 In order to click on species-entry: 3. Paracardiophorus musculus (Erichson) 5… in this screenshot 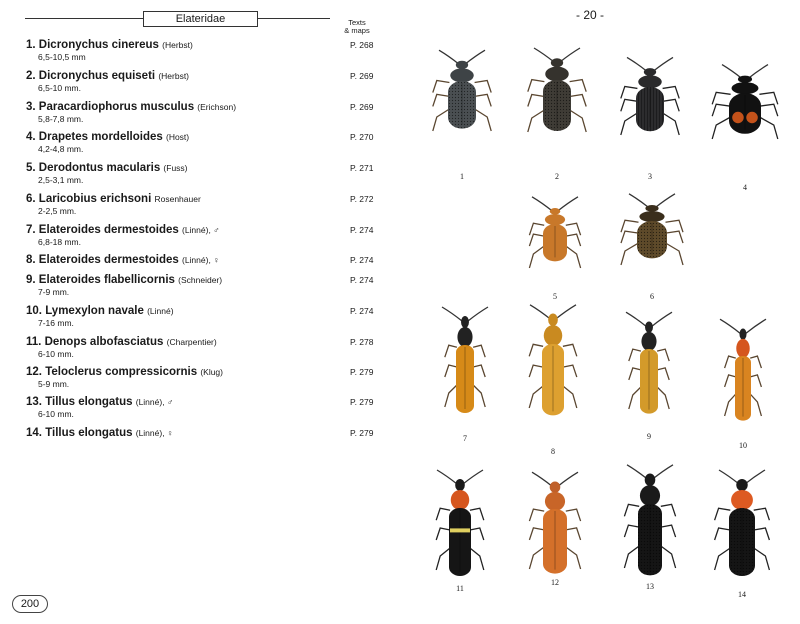, I will do `click(206, 112)`.